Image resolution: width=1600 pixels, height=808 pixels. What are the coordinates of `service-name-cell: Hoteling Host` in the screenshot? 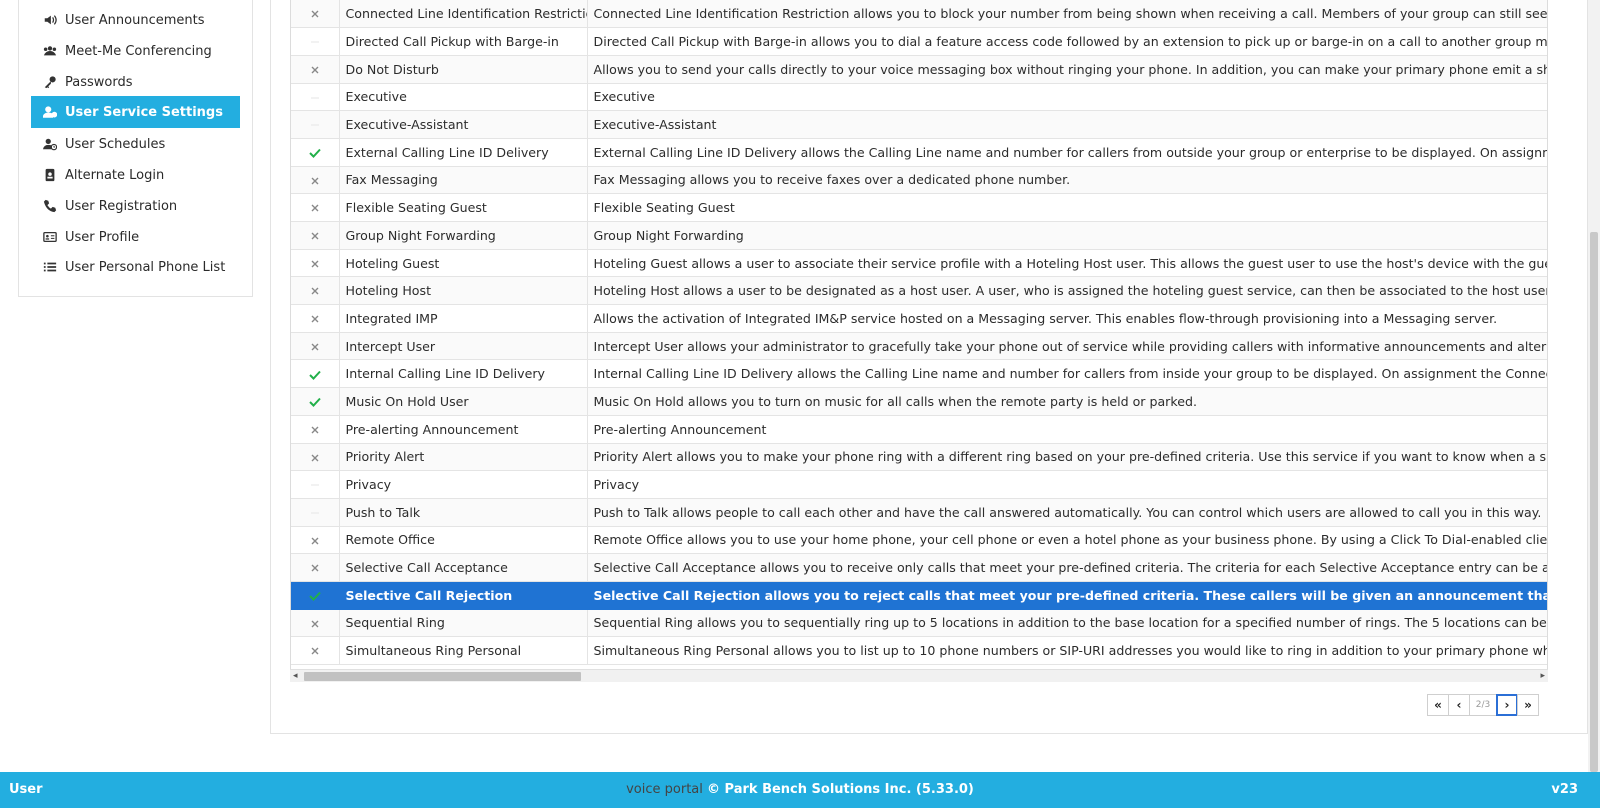 It's located at (463, 291).